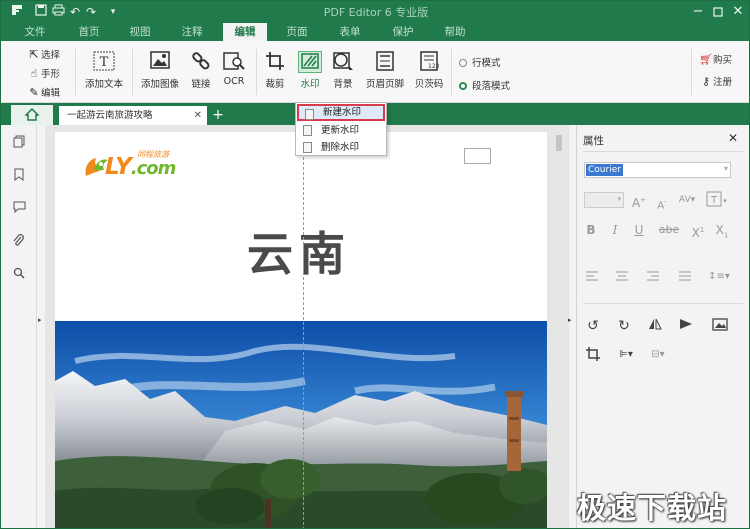  I want to click on delete-watermark-item: 删除水印, so click(341, 147).